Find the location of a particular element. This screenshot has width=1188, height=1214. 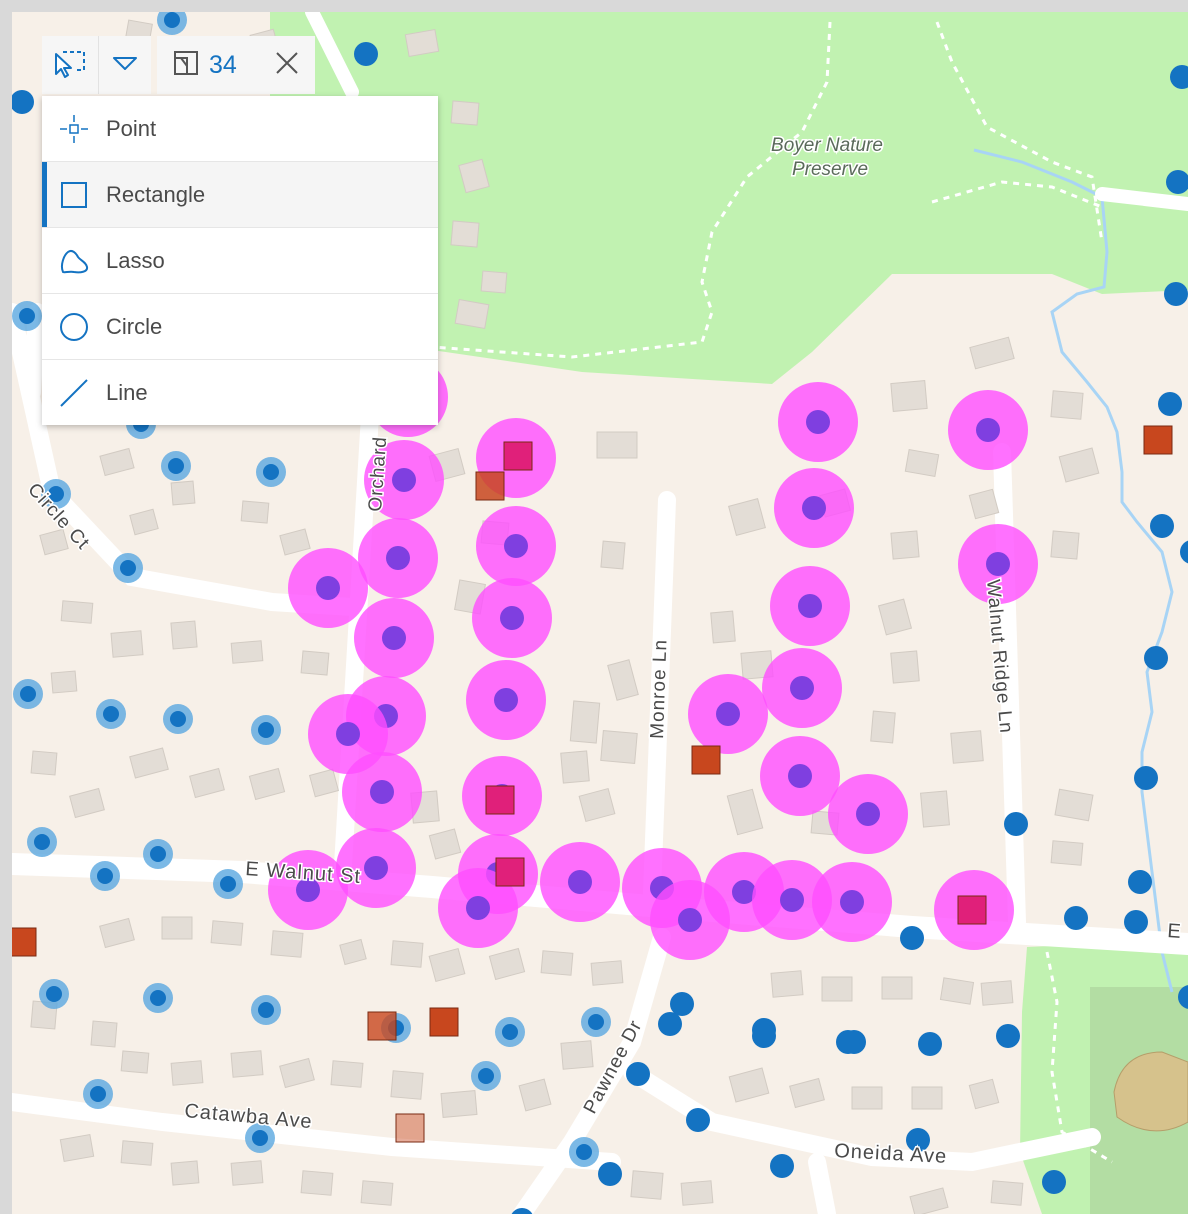

selection-mode-dropdown is located at coordinates (124, 65).